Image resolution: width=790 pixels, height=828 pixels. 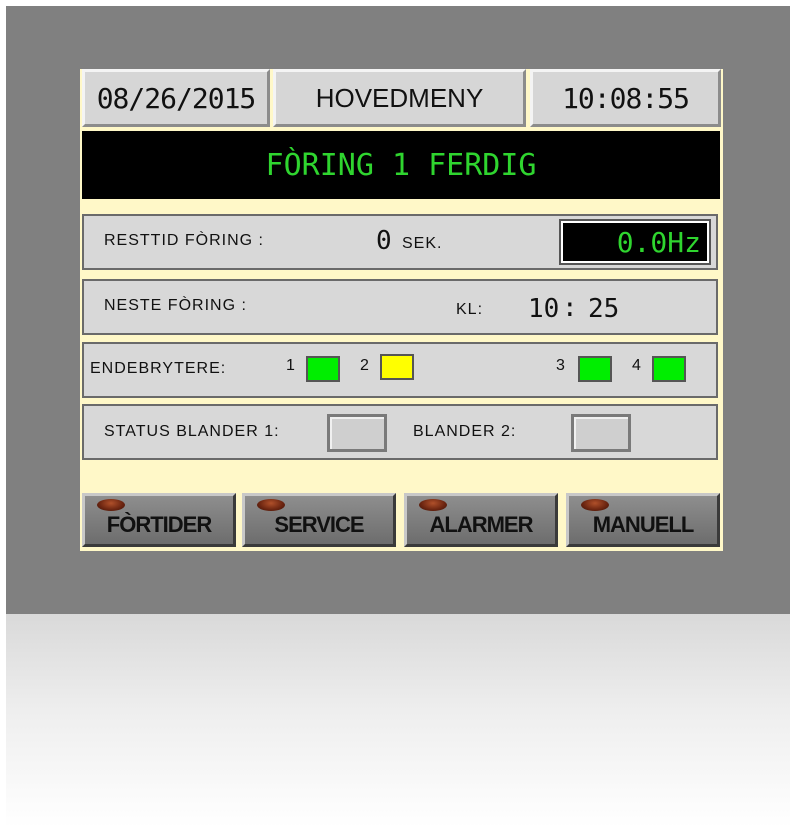 I want to click on next-feeding-label: NESTE FÒRING :, so click(x=175, y=305).